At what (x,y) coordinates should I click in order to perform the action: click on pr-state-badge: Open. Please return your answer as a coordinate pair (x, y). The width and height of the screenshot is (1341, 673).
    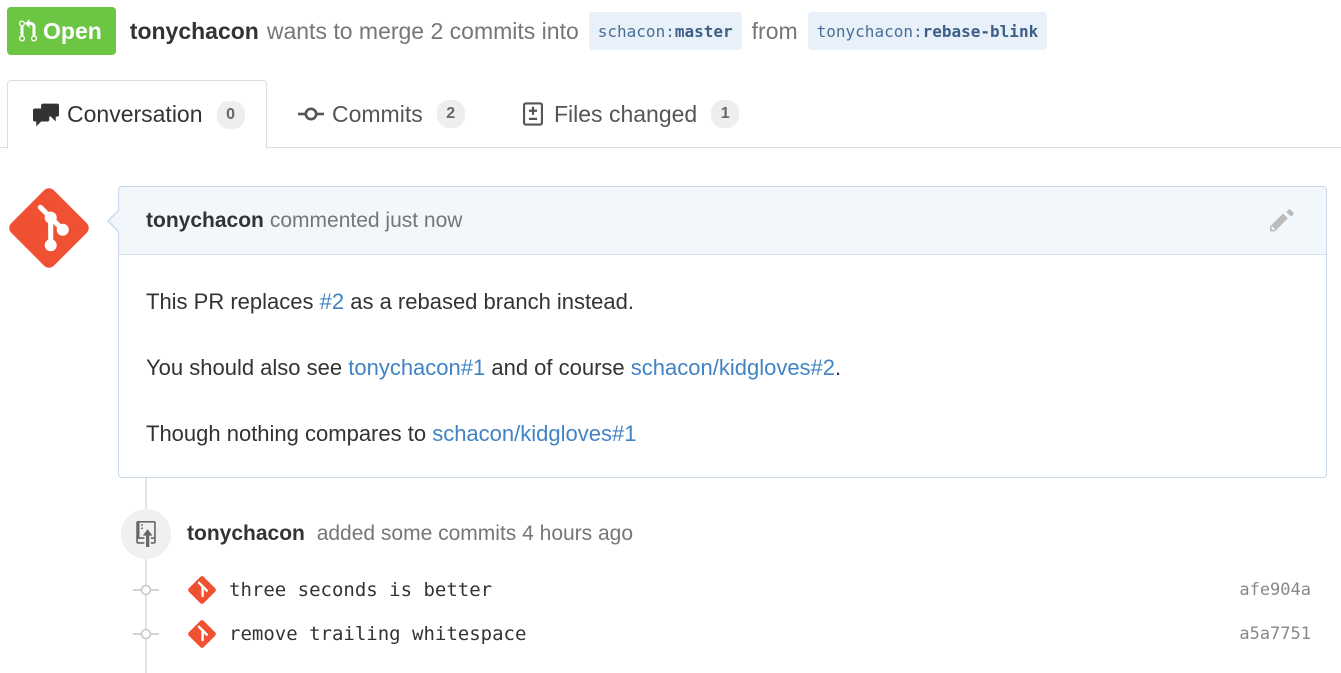
    Looking at the image, I should click on (61, 31).